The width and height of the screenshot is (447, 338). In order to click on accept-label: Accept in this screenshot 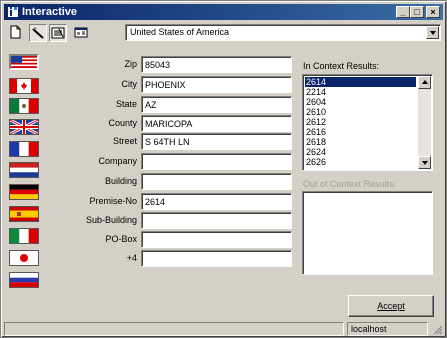, I will do `click(391, 306)`.